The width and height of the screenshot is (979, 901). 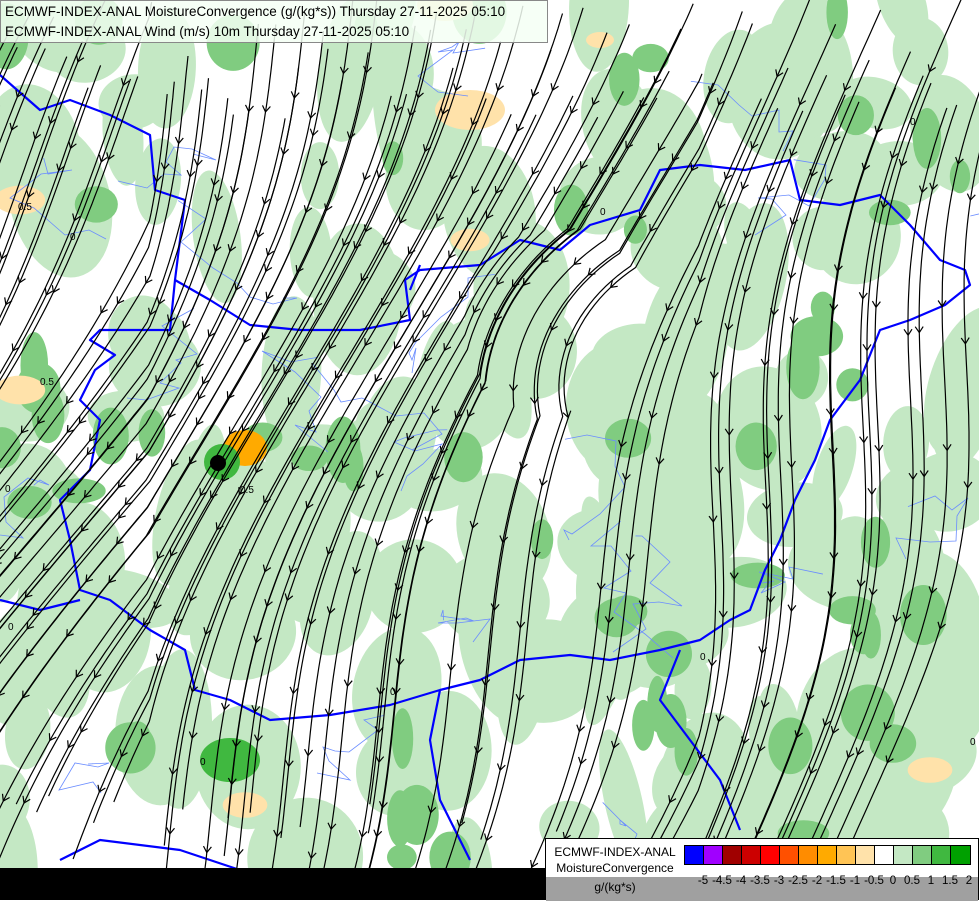 What do you see at coordinates (969, 881) in the screenshot?
I see `legend-tick-label: 2` at bounding box center [969, 881].